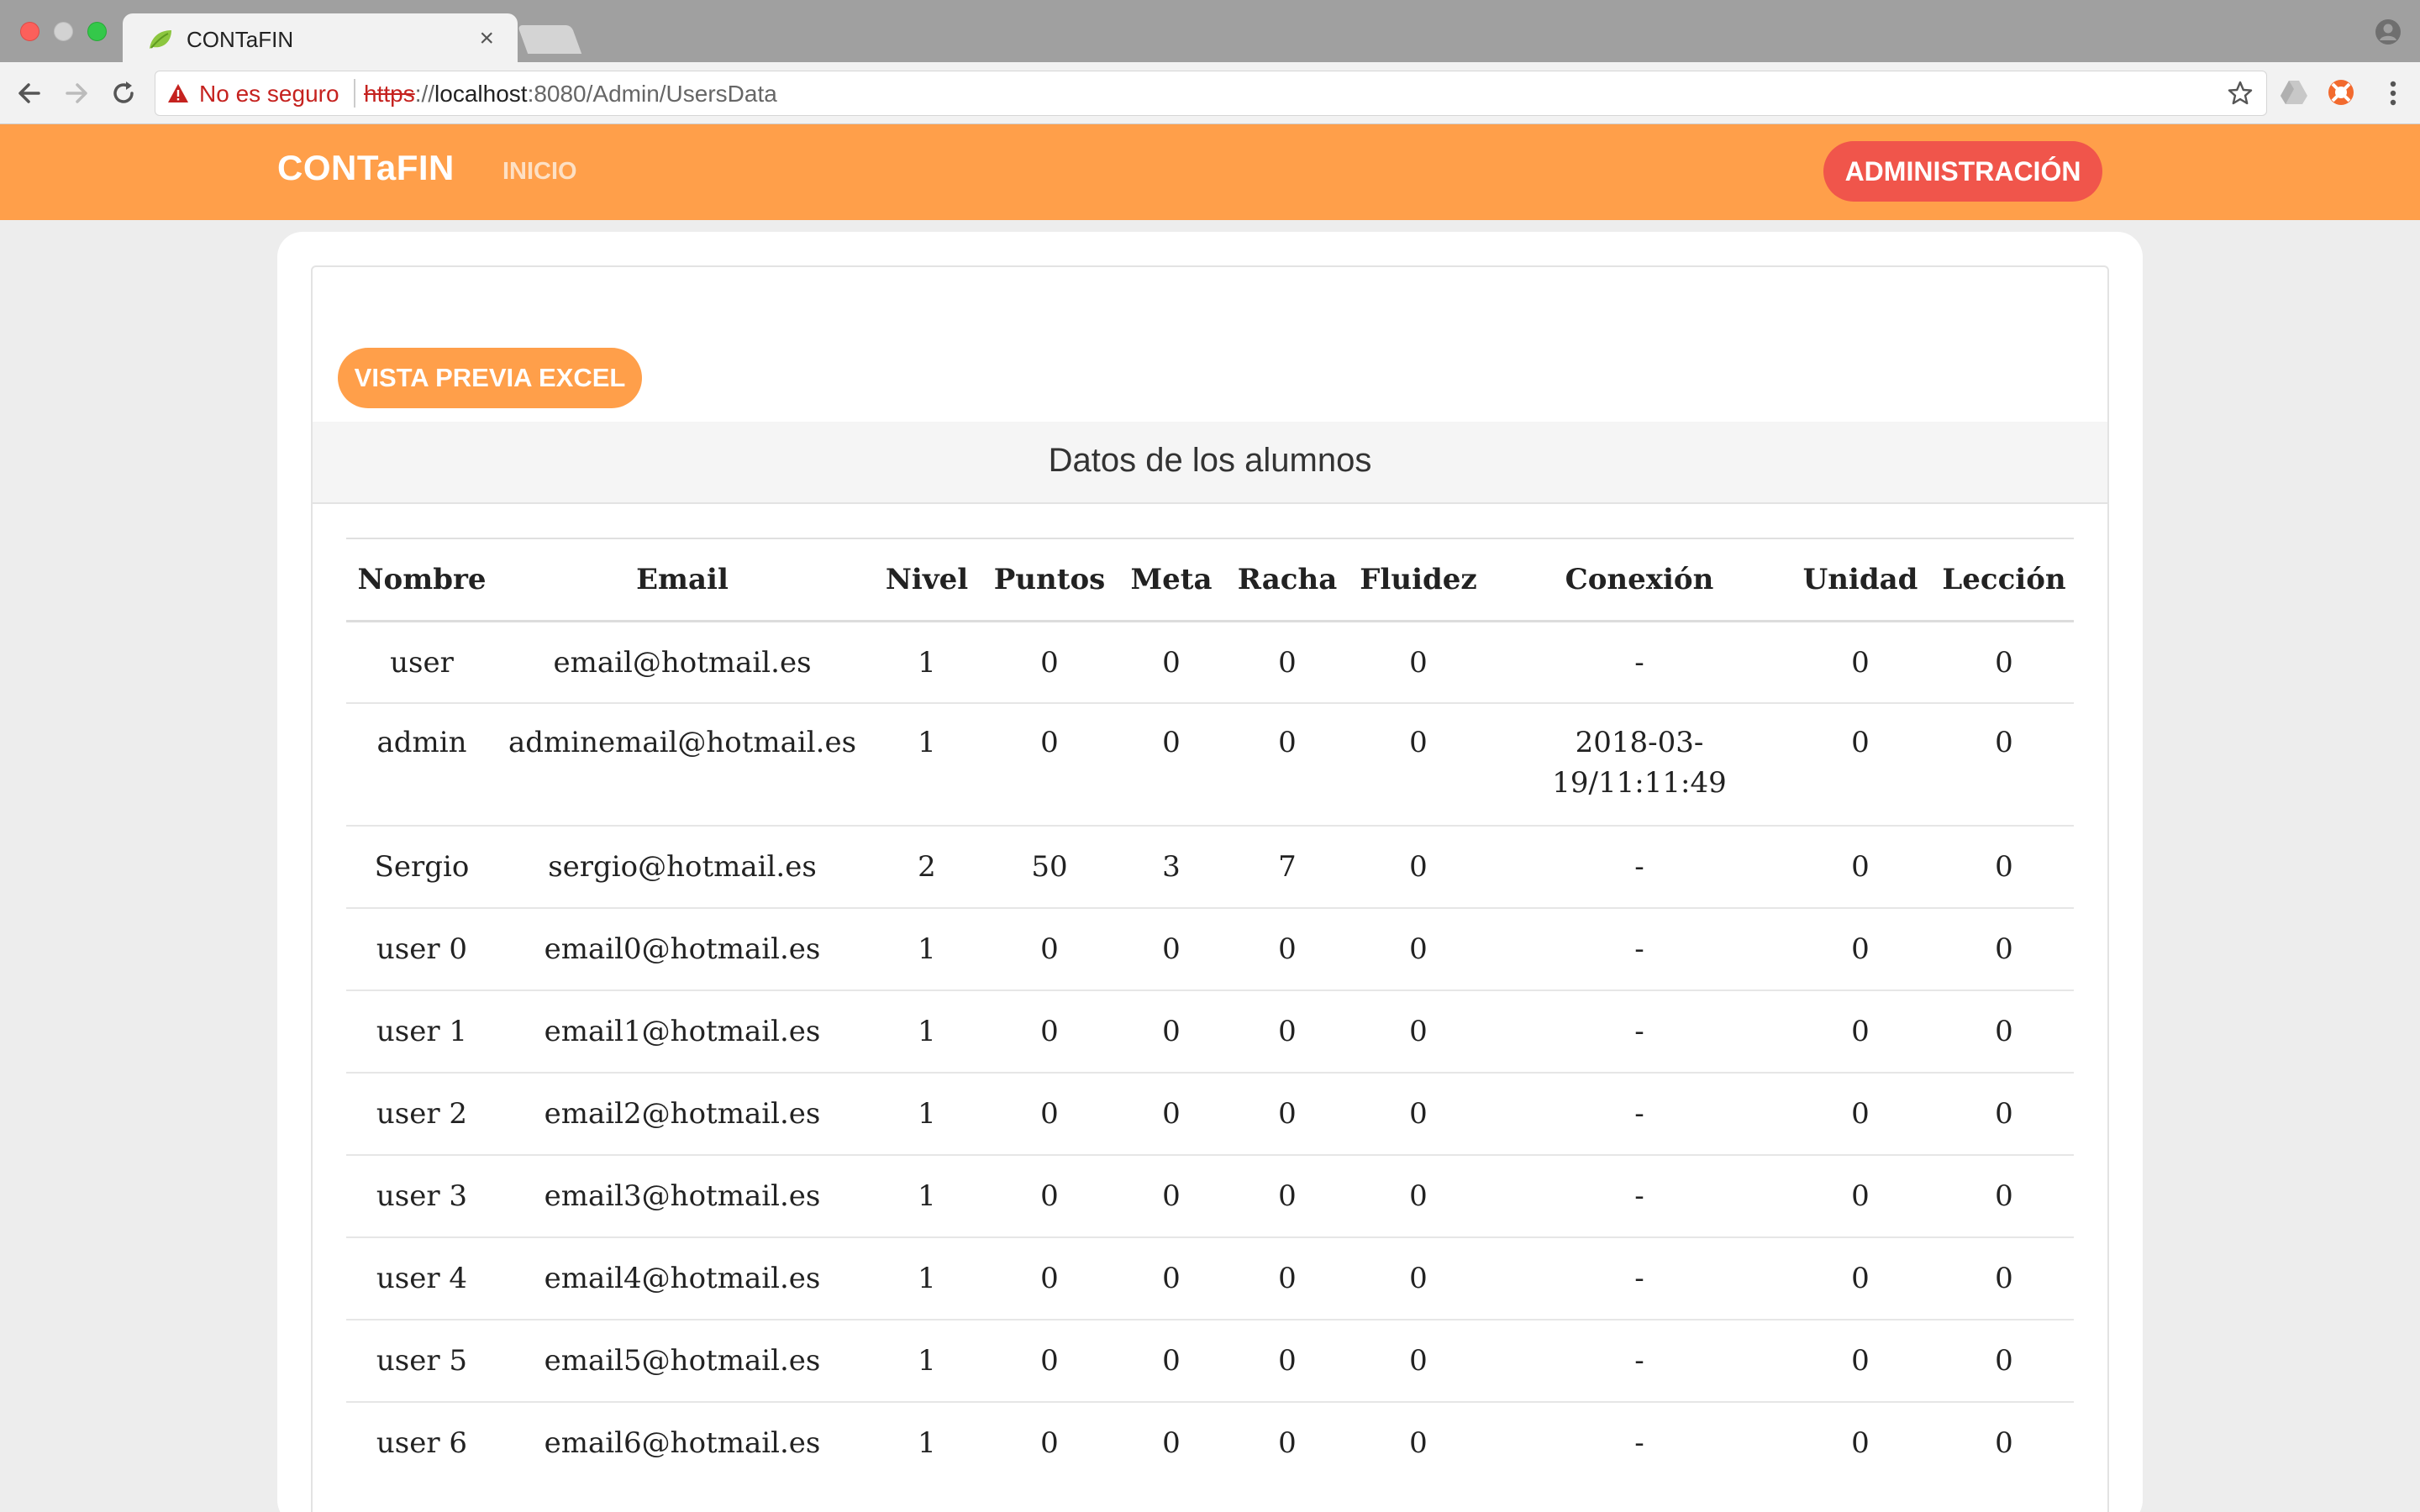 The image size is (2420, 1512). Describe the element at coordinates (1639, 579) in the screenshot. I see `column-header-conexion: Conexión` at that location.